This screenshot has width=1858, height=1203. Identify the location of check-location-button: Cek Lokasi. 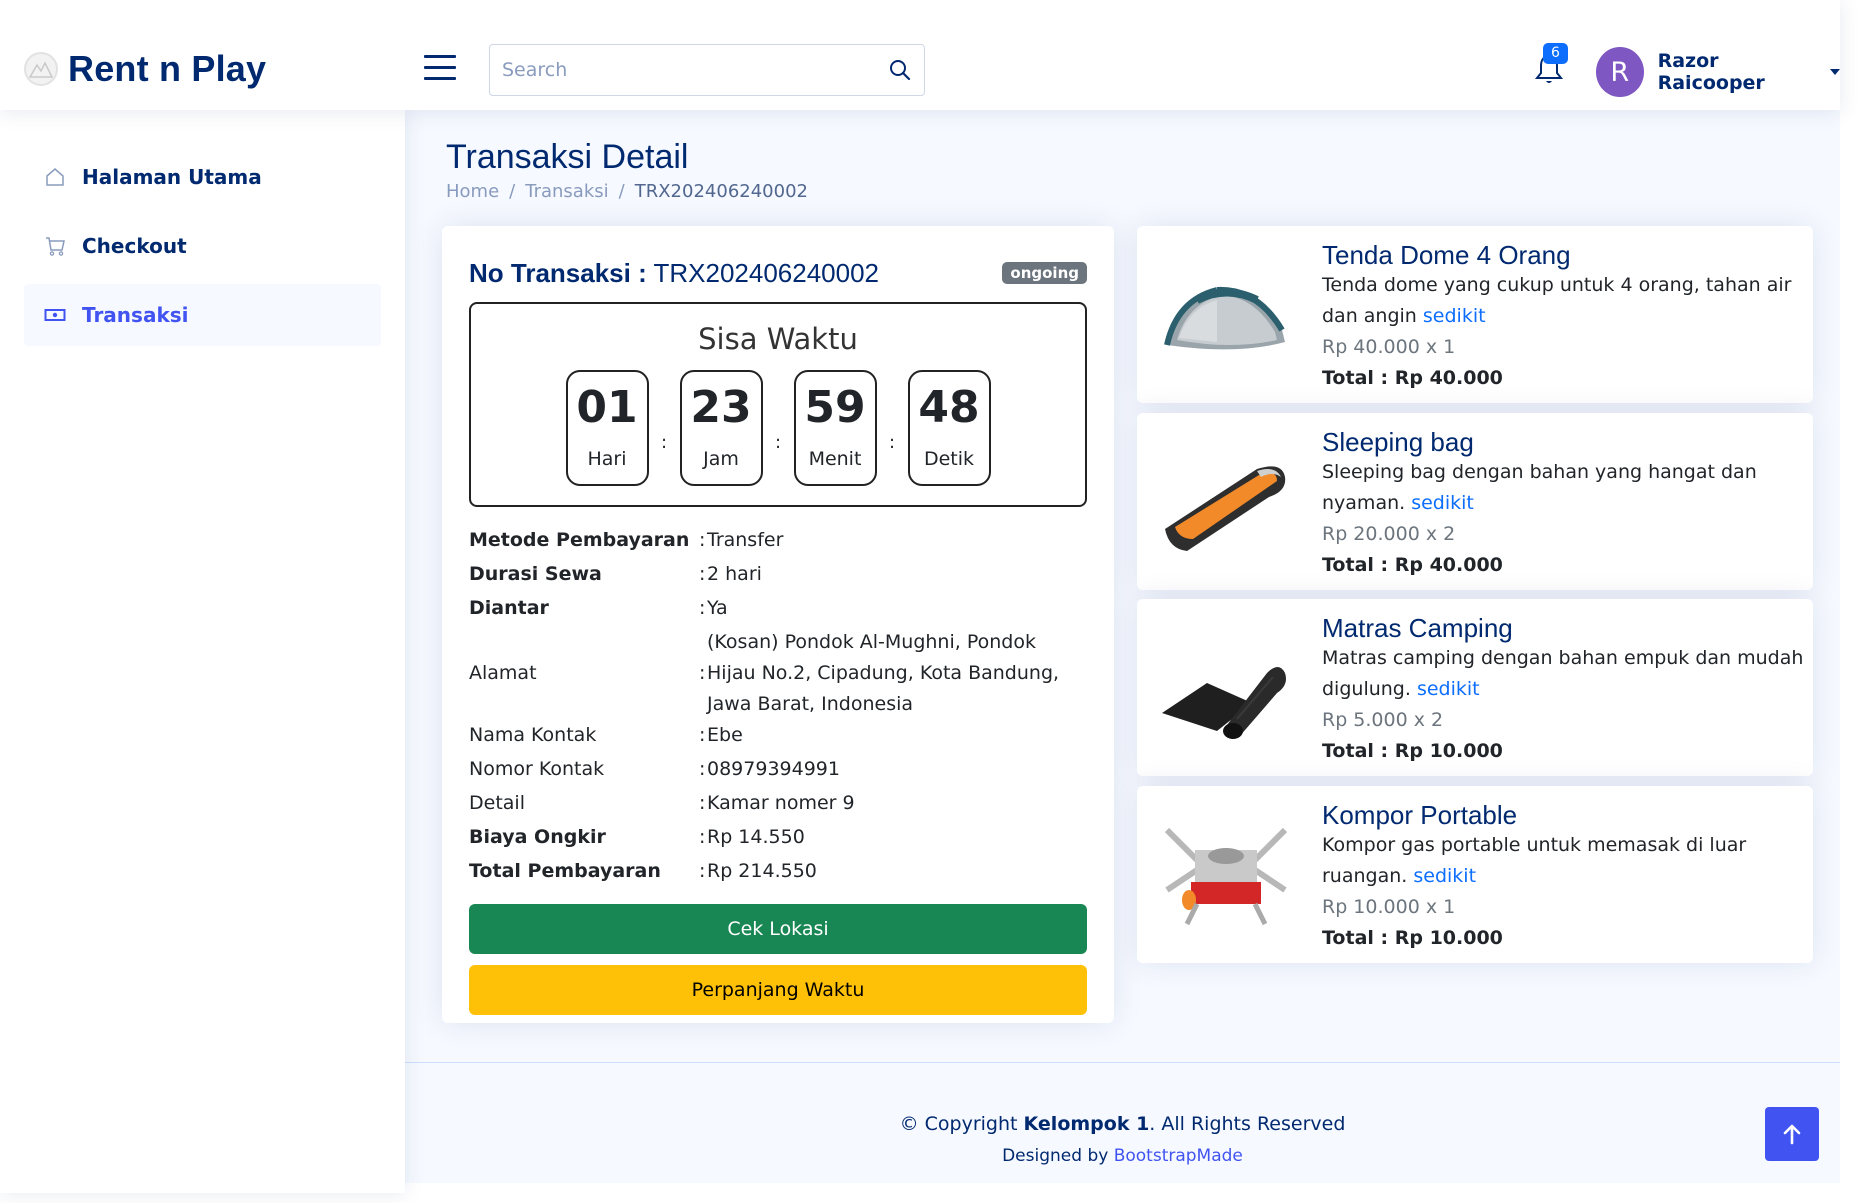
(778, 929).